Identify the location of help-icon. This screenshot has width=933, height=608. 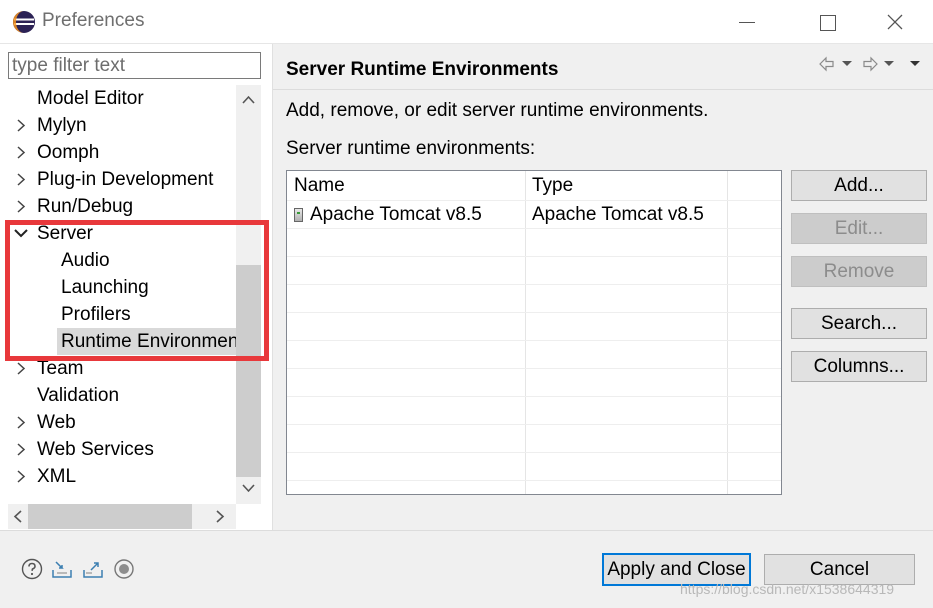
(32, 569).